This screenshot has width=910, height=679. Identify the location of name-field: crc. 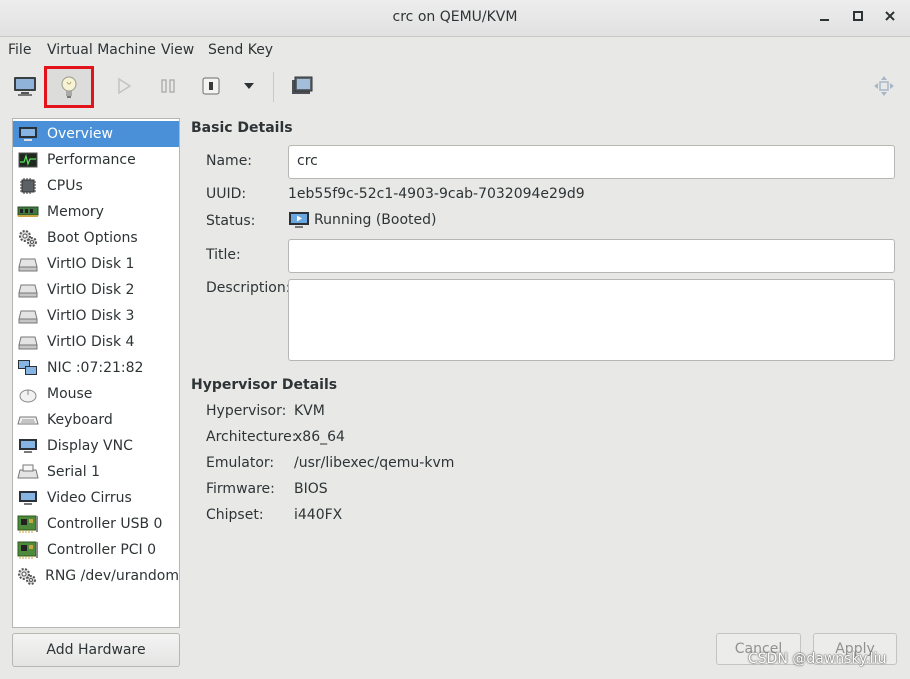
(591, 162).